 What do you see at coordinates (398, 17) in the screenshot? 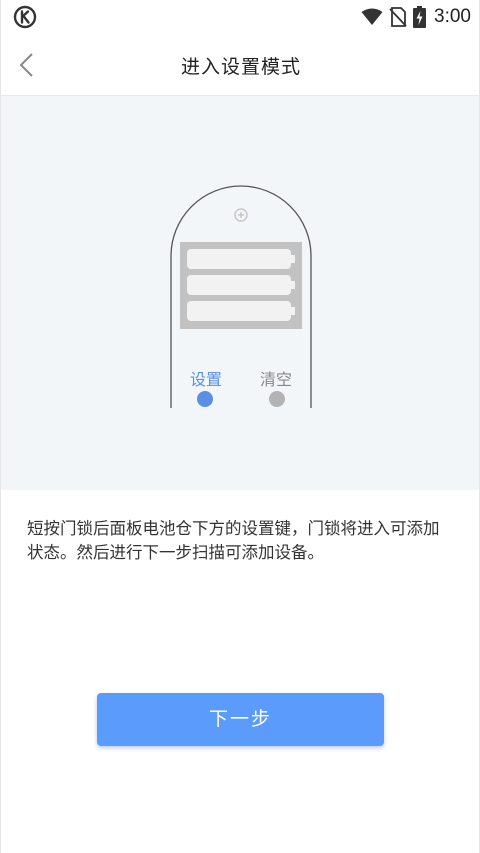
I see `sim-off-icon` at bounding box center [398, 17].